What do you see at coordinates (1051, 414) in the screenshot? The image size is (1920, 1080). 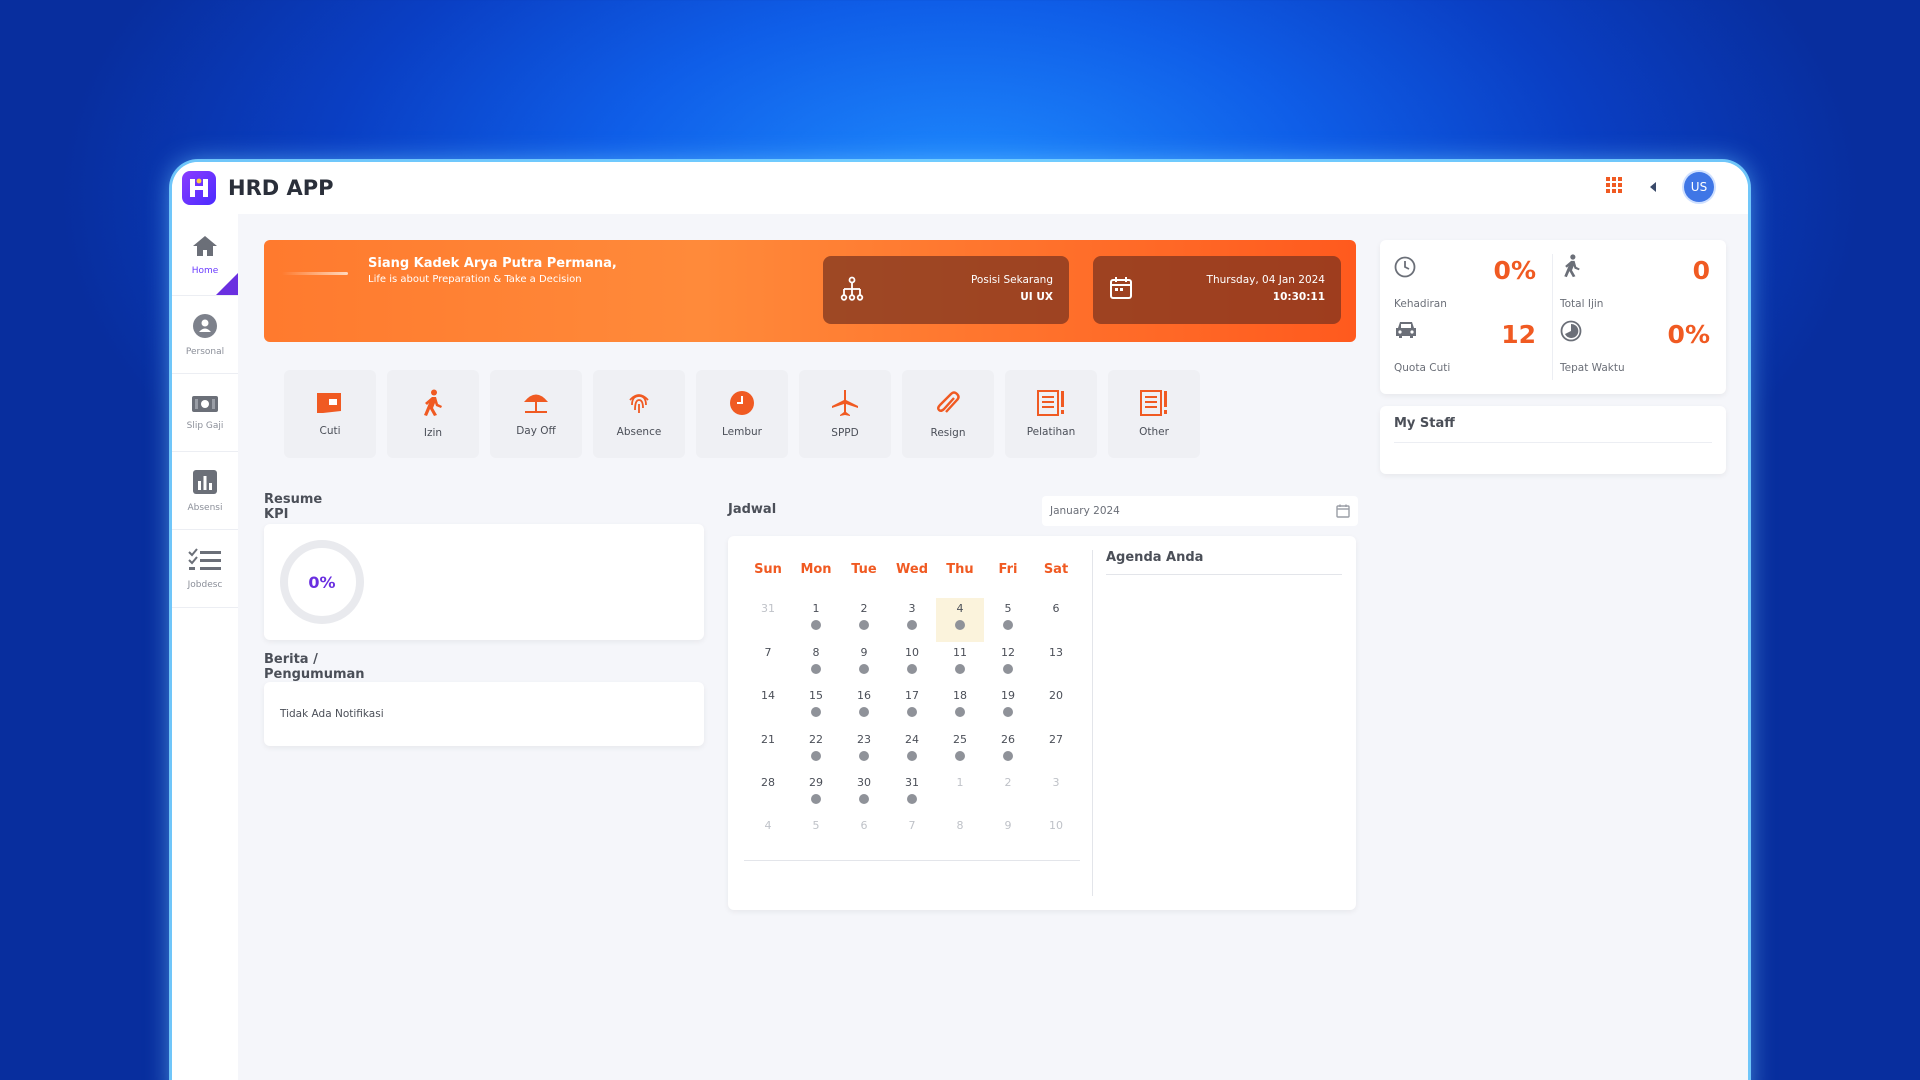 I see `quick-action-pelatihan: Pelatihan` at bounding box center [1051, 414].